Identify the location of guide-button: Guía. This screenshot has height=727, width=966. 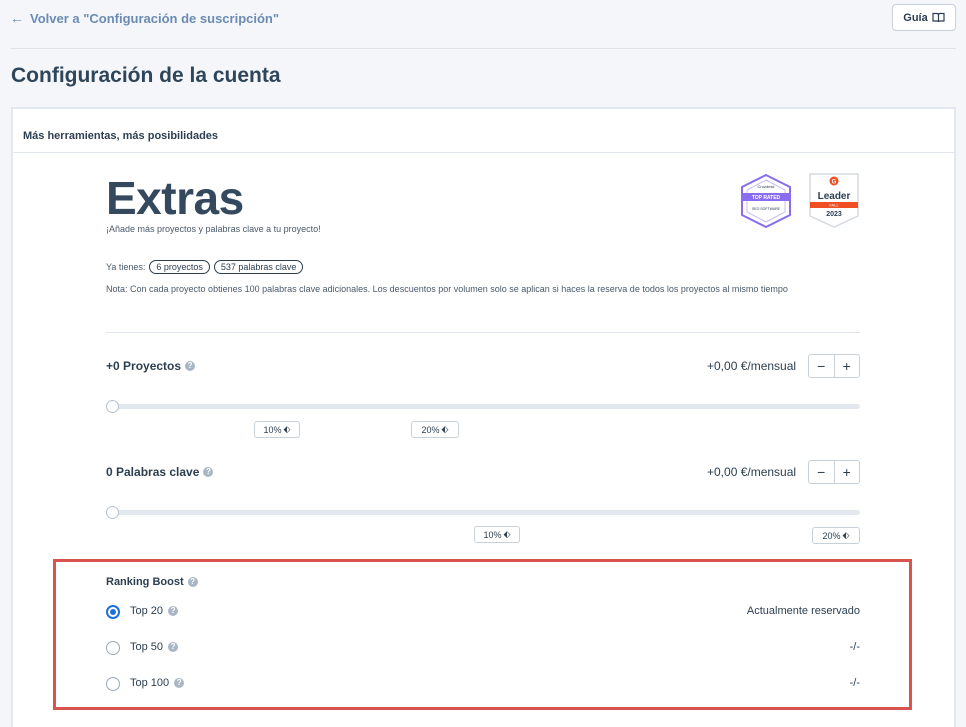
(924, 17).